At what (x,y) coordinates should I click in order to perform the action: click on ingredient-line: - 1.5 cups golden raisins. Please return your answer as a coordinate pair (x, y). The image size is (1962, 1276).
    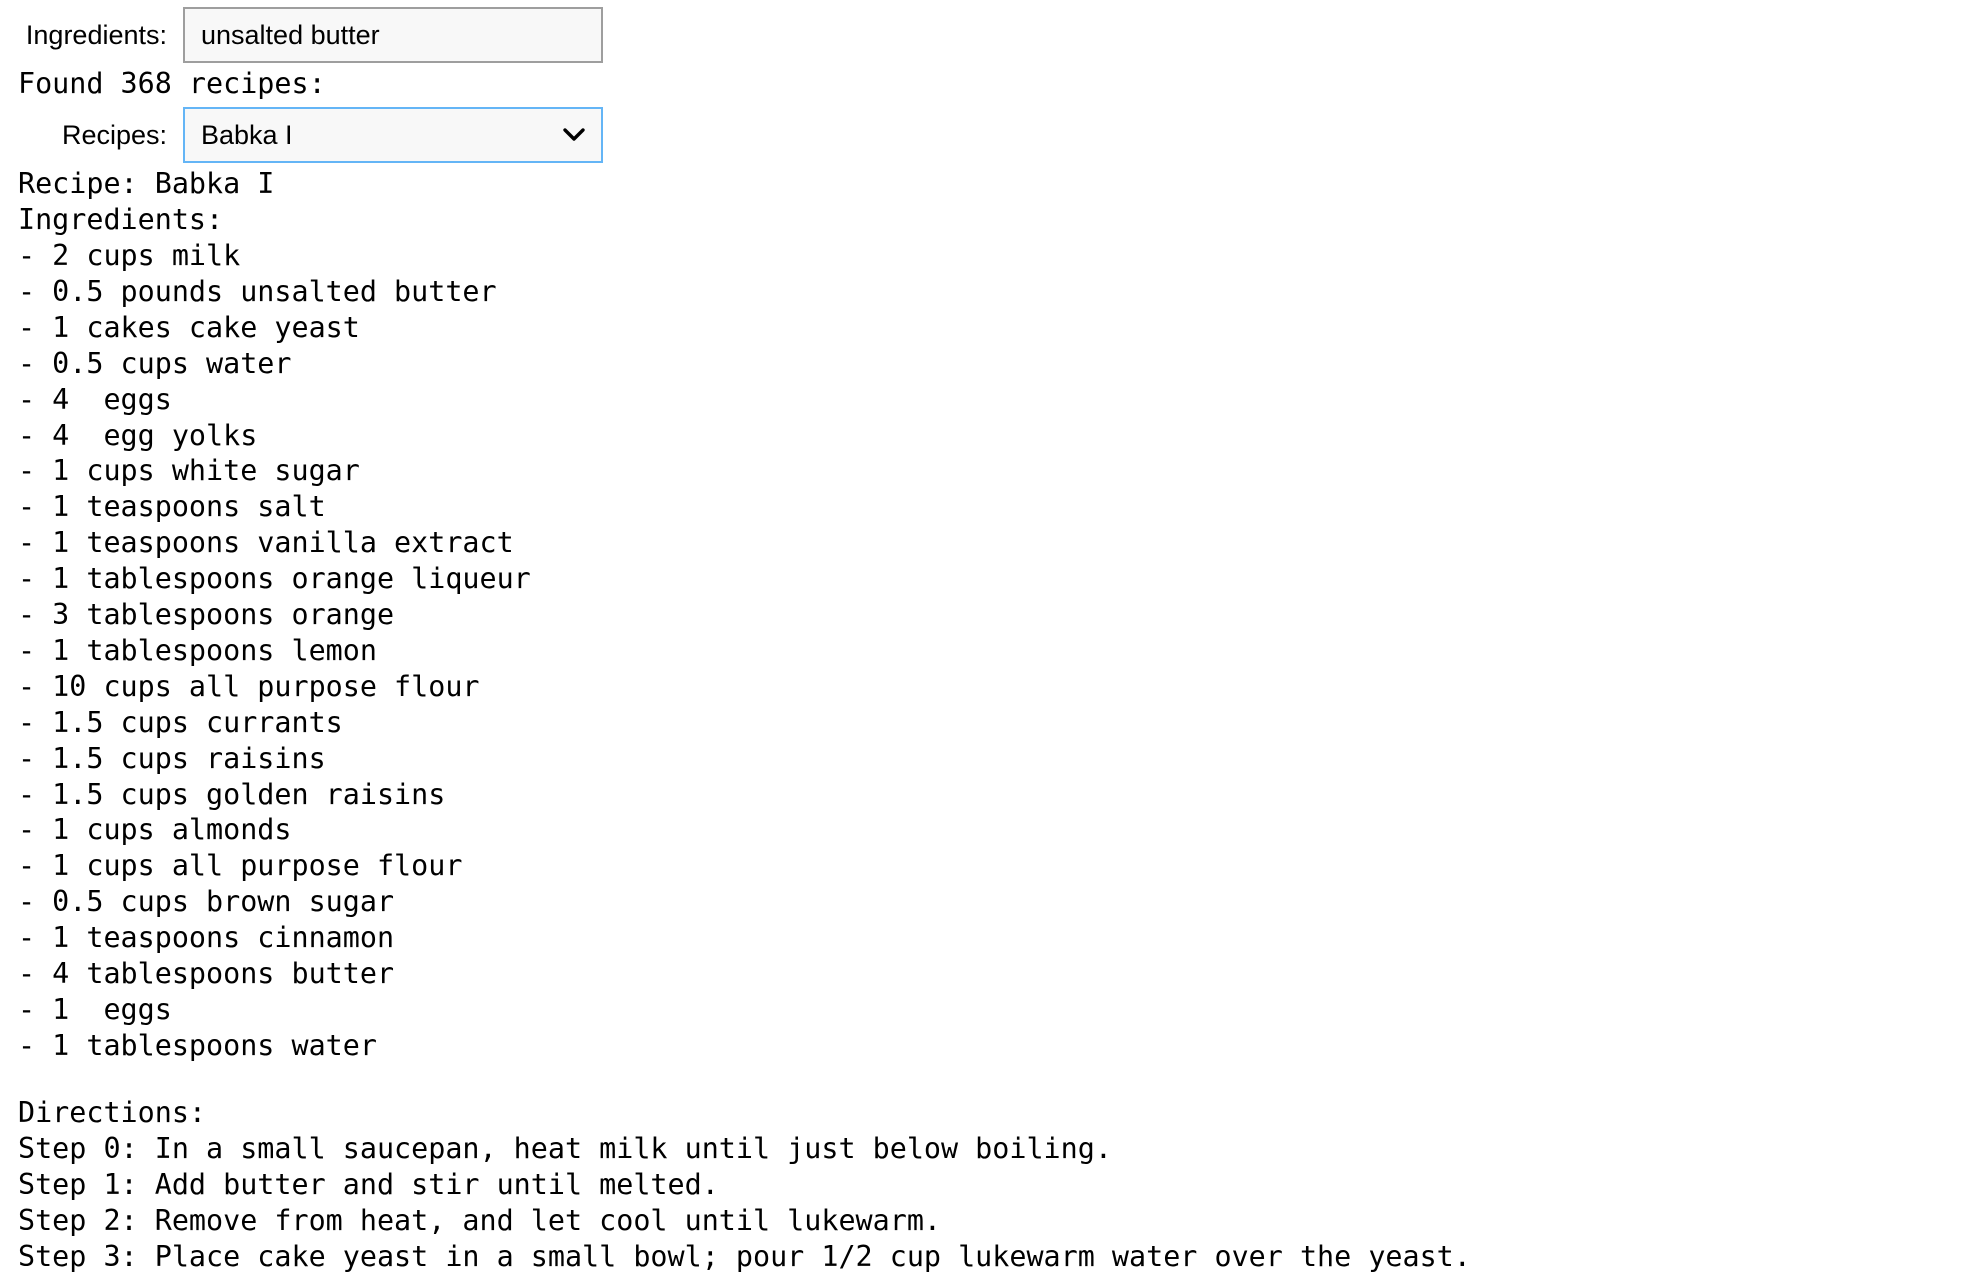
    Looking at the image, I should click on (232, 794).